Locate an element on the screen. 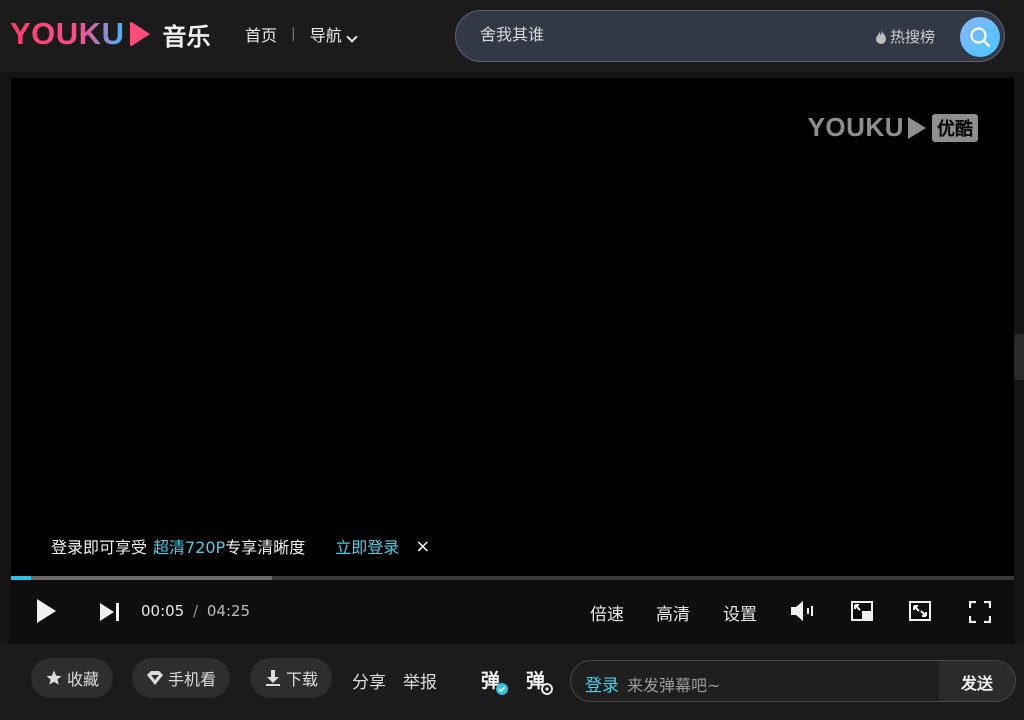 The image size is (1024, 720). volume-icon is located at coordinates (802, 611).